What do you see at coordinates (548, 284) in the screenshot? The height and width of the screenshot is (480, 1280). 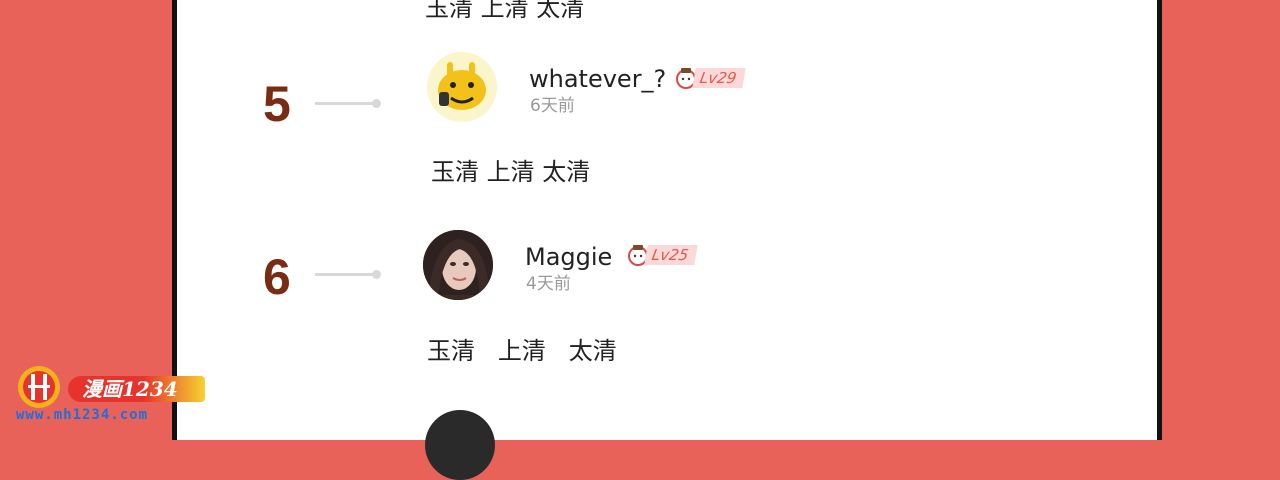 I see `timestamp: 4天前` at bounding box center [548, 284].